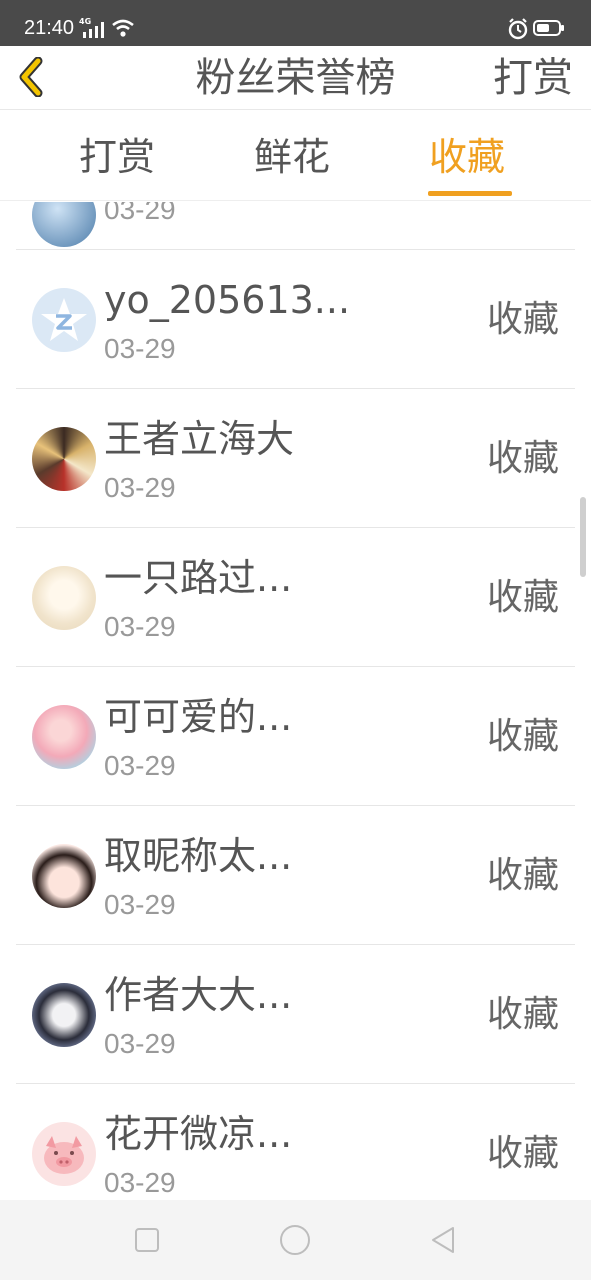 The height and width of the screenshot is (1280, 591). I want to click on status-bar: 21:40 4G, so click(295, 23).